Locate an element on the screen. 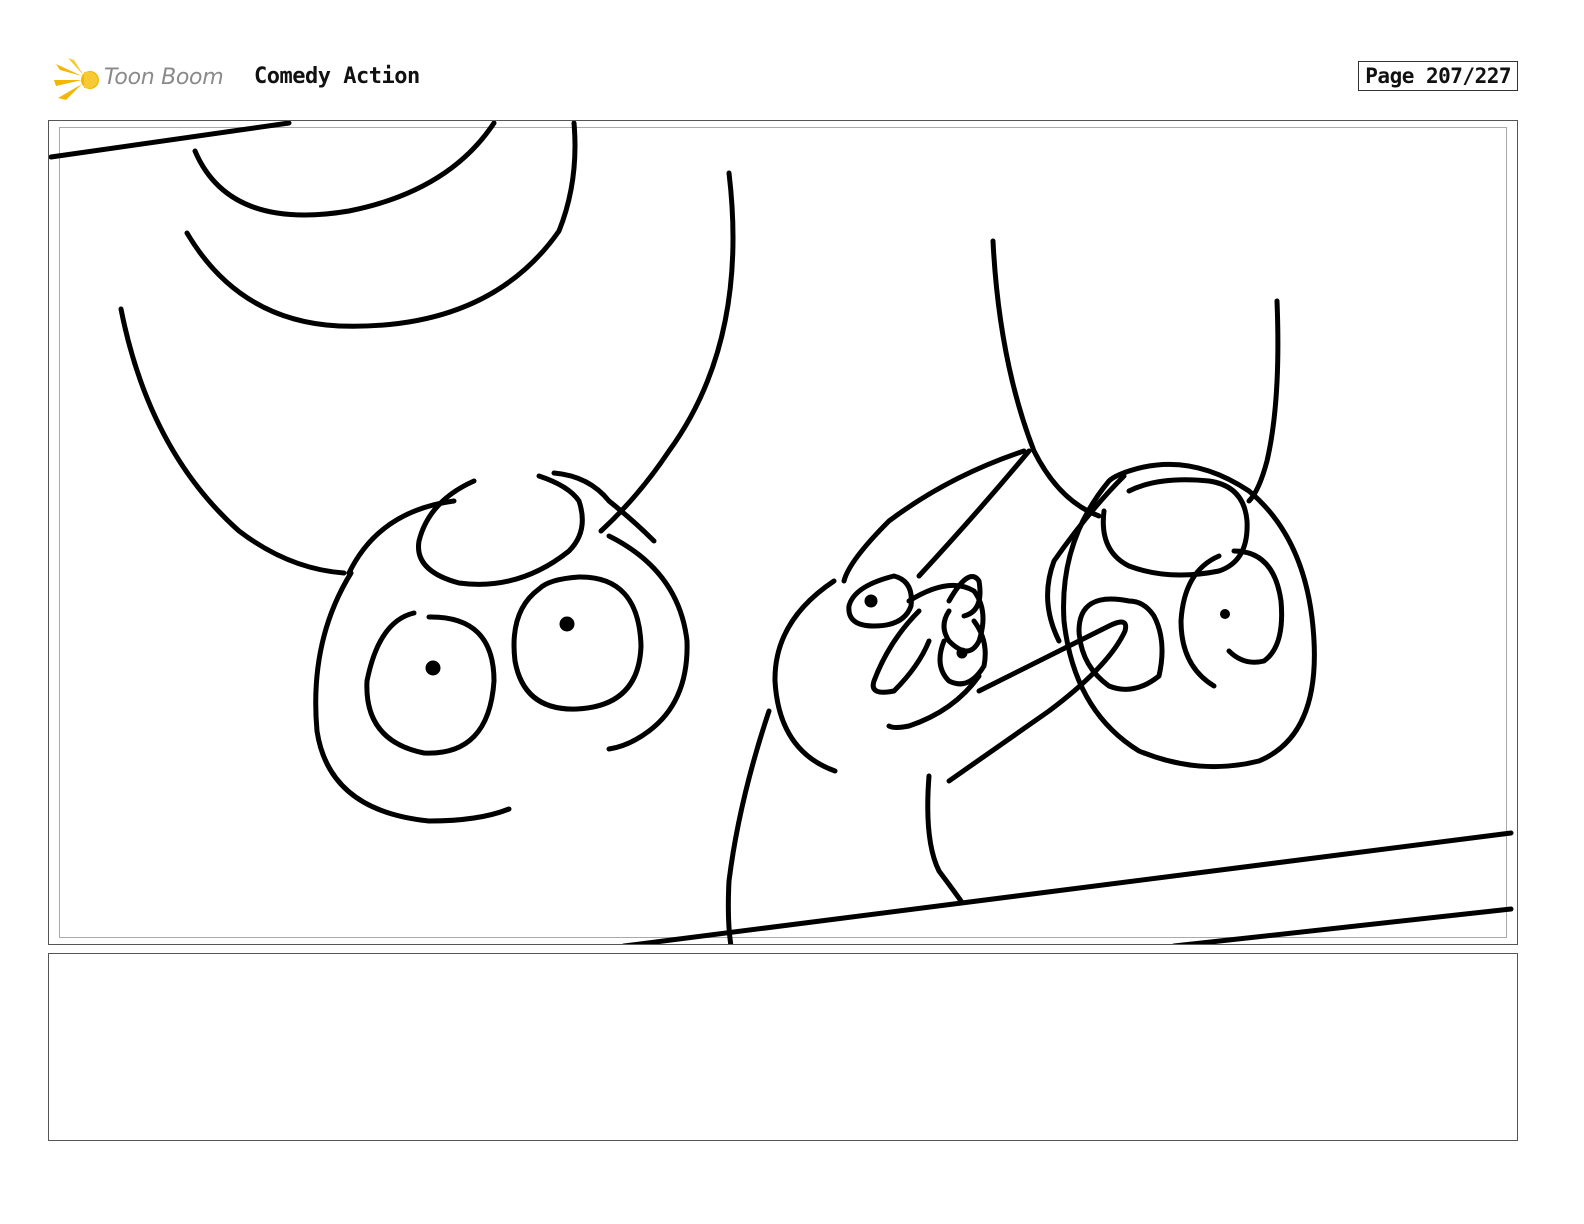 The image size is (1584, 1224). panel-notes is located at coordinates (783, 1047).